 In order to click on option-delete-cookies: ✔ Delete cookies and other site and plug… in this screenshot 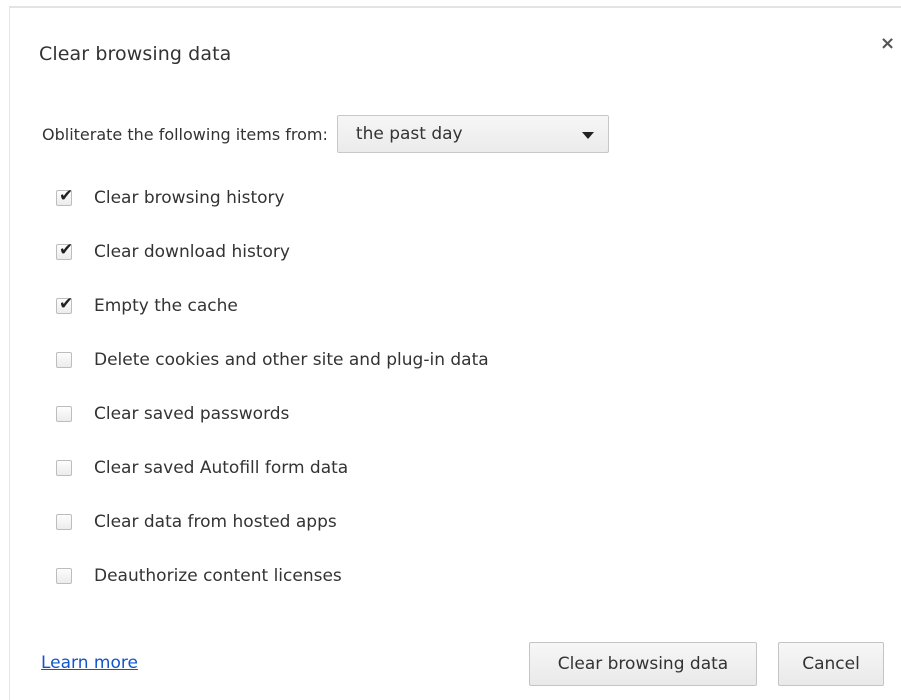, I will do `click(272, 360)`.